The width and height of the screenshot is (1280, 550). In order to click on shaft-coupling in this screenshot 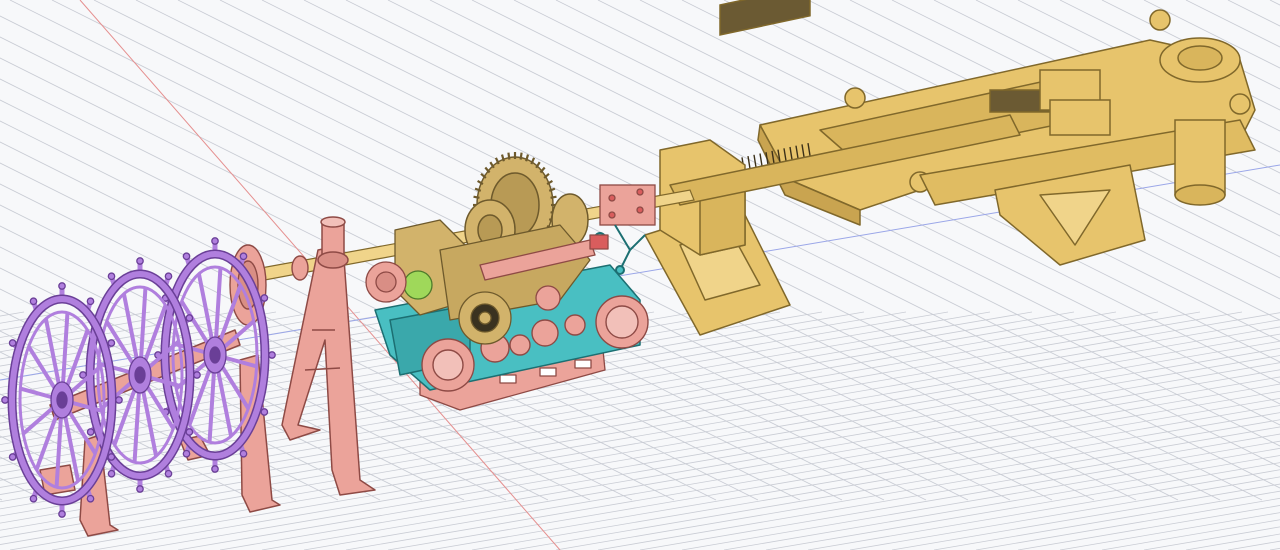, I will do `click(627, 205)`.